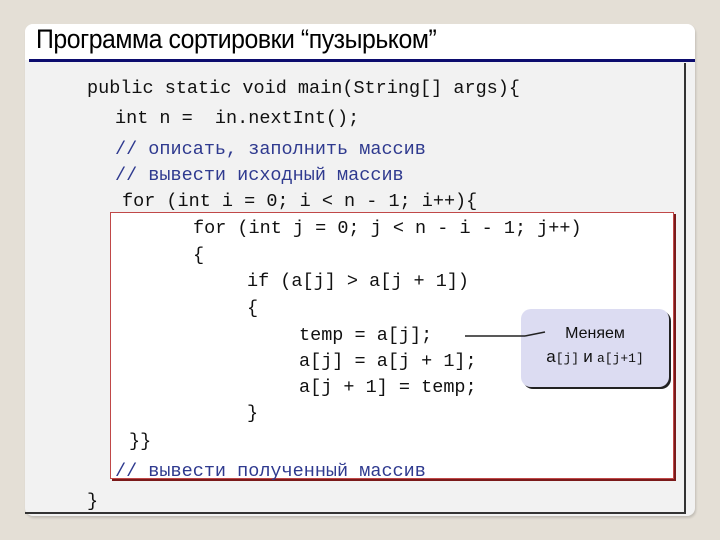  What do you see at coordinates (93, 501) in the screenshot?
I see `code-line-main-close: }` at bounding box center [93, 501].